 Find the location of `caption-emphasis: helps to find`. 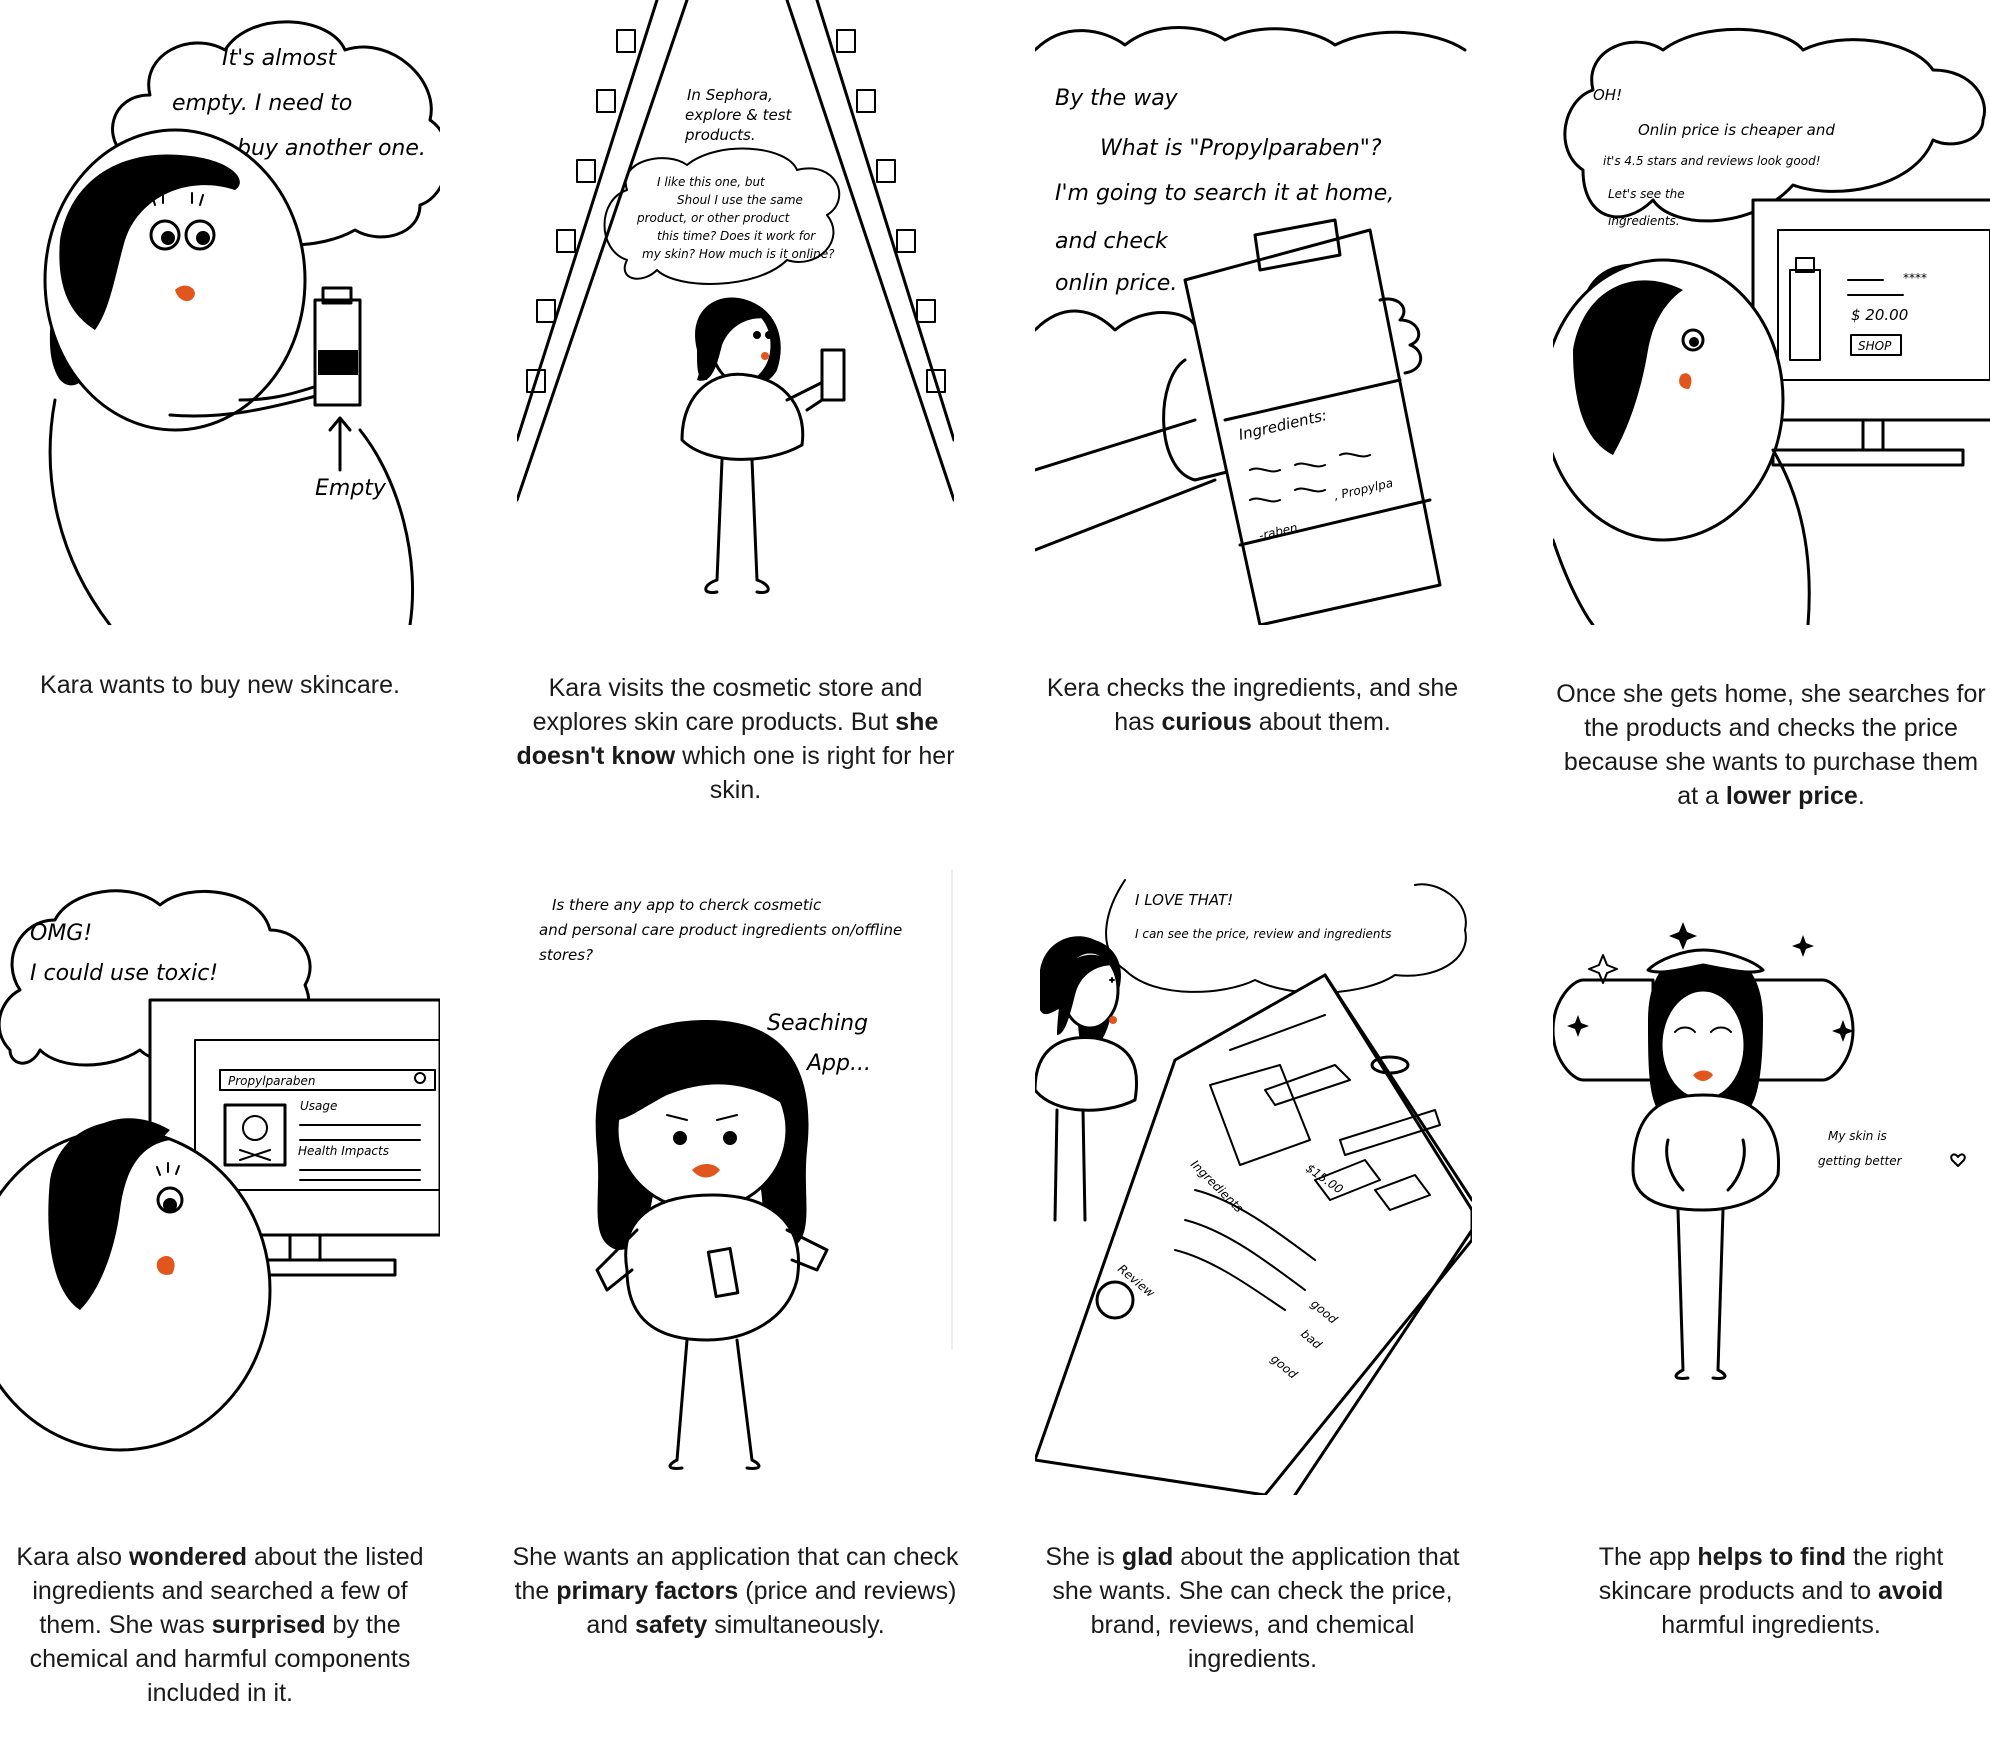

caption-emphasis: helps to find is located at coordinates (1771, 1557).